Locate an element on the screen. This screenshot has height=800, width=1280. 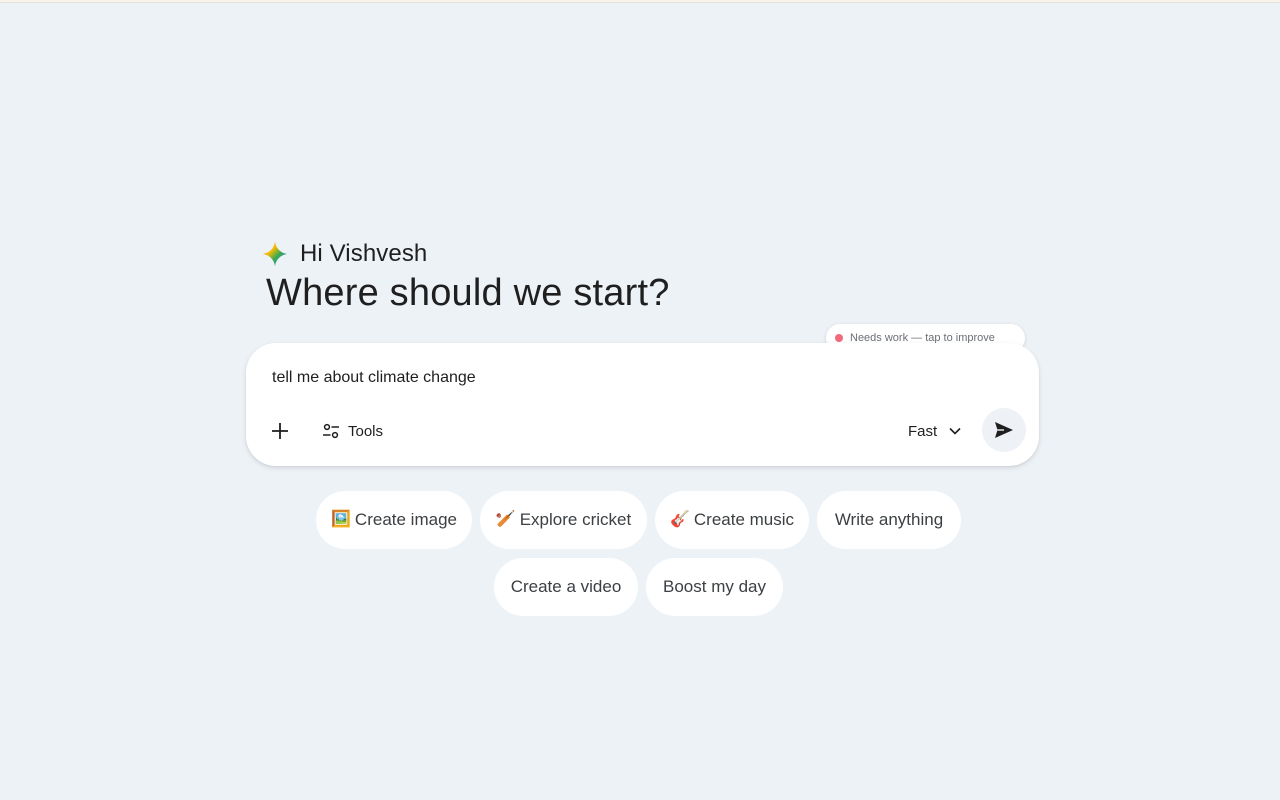
tools-sliders-icon is located at coordinates (331, 431).